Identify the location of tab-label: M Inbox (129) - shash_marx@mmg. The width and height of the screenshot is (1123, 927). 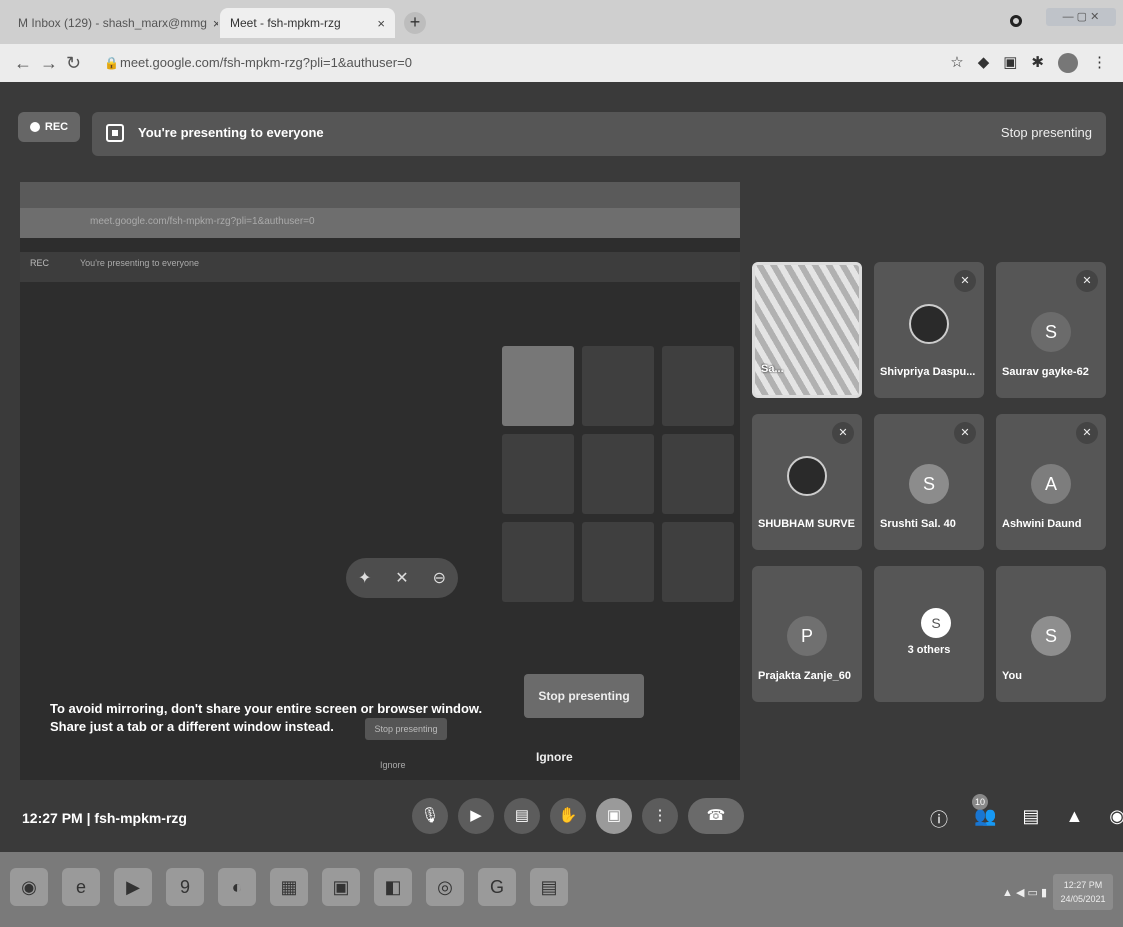
(112, 23).